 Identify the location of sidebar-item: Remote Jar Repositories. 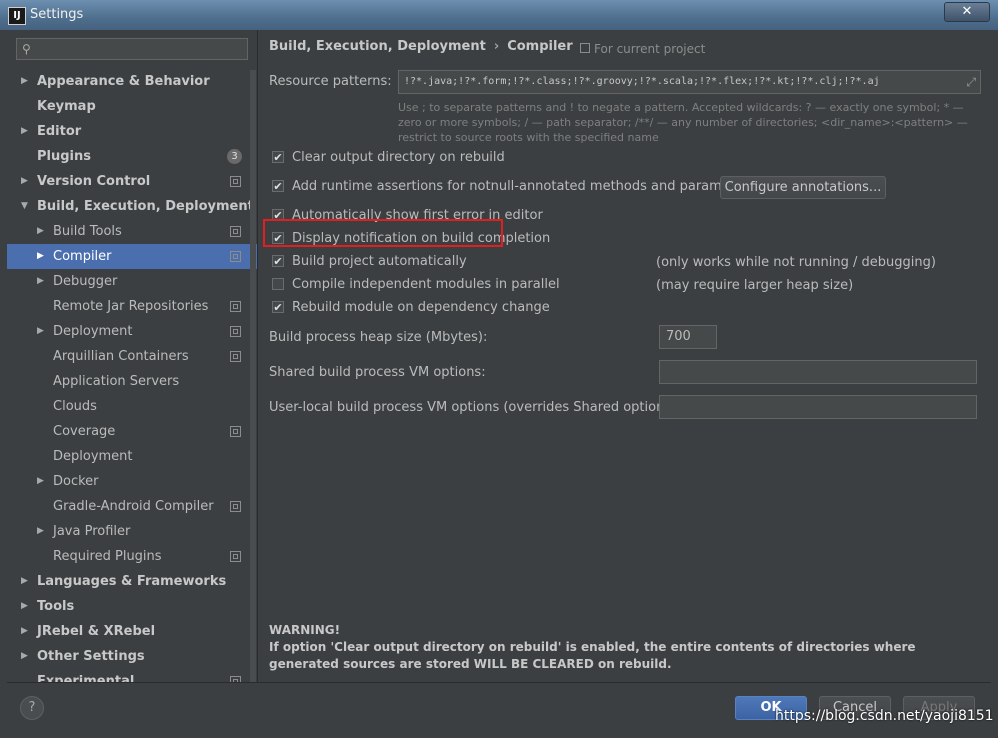
(132, 306).